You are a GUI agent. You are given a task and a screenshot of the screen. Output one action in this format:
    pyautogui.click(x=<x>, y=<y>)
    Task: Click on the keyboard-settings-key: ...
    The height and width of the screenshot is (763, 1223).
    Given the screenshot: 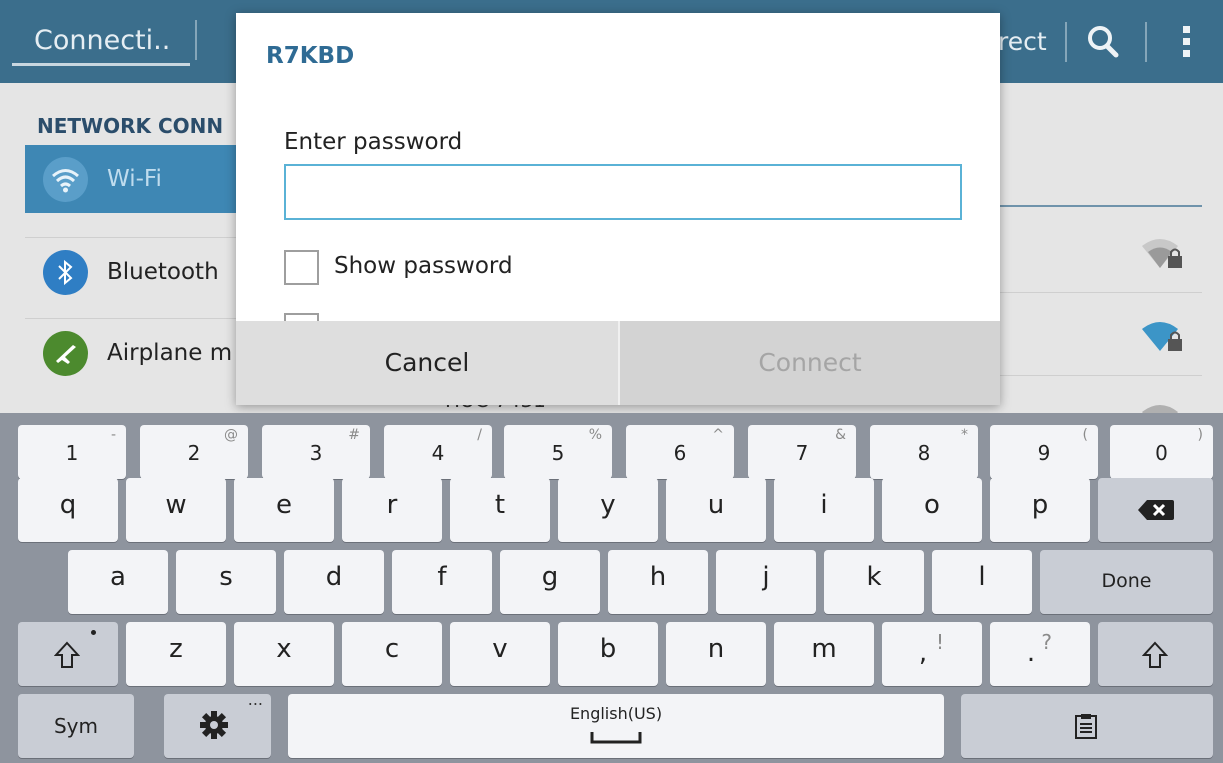 What is the action you would take?
    pyautogui.click(x=217, y=724)
    